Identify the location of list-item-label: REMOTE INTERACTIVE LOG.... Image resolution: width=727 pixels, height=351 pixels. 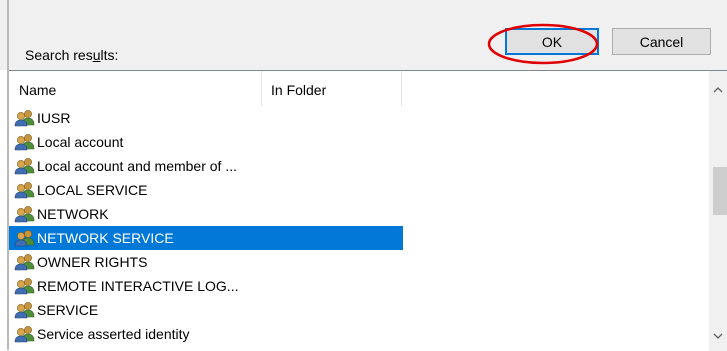
(138, 286).